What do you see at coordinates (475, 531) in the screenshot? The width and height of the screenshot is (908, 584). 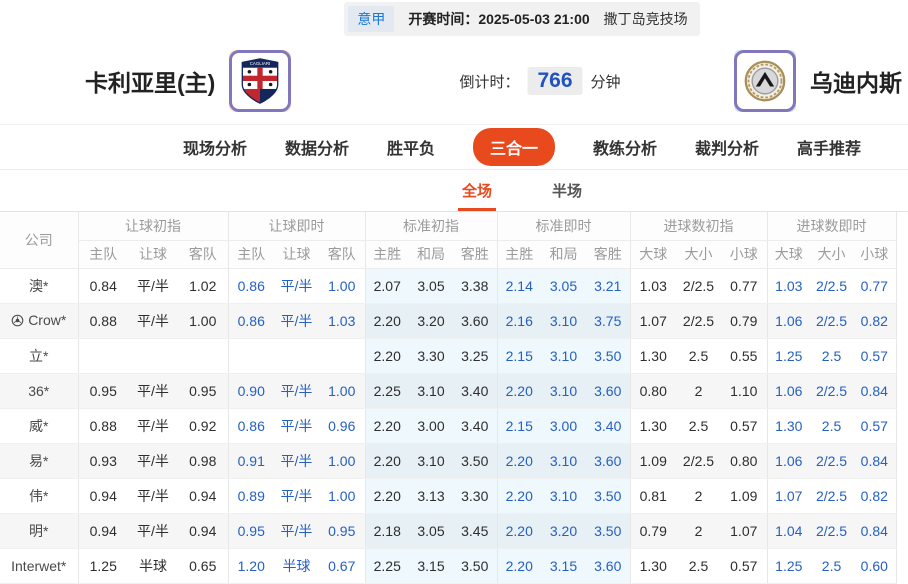 I see `odds-cell: 3.45` at bounding box center [475, 531].